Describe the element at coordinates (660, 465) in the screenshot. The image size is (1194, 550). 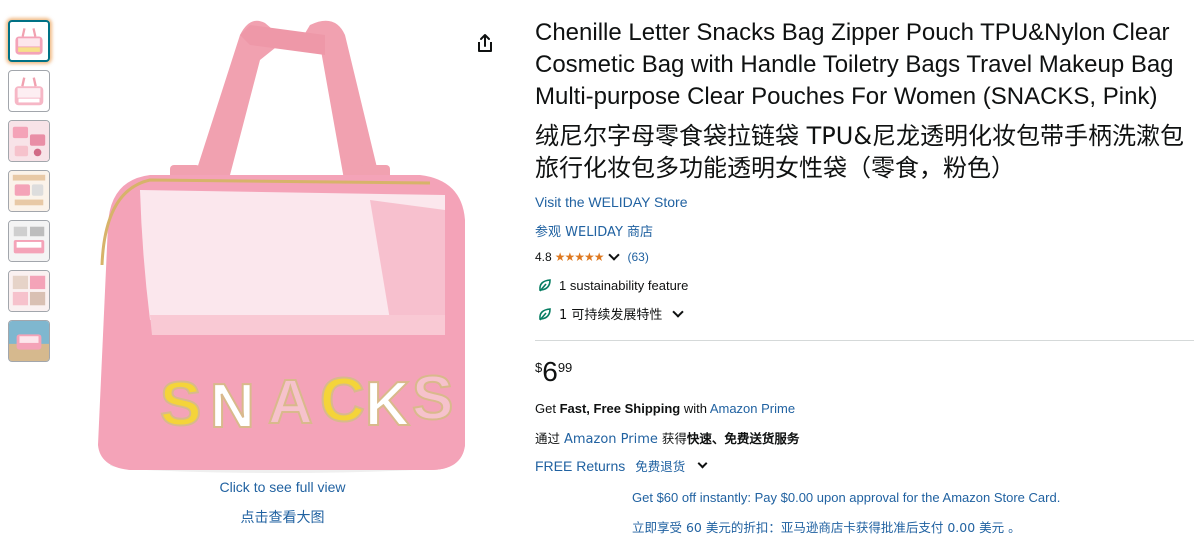
I see `free-returns-link-zh: 免费退货` at that location.